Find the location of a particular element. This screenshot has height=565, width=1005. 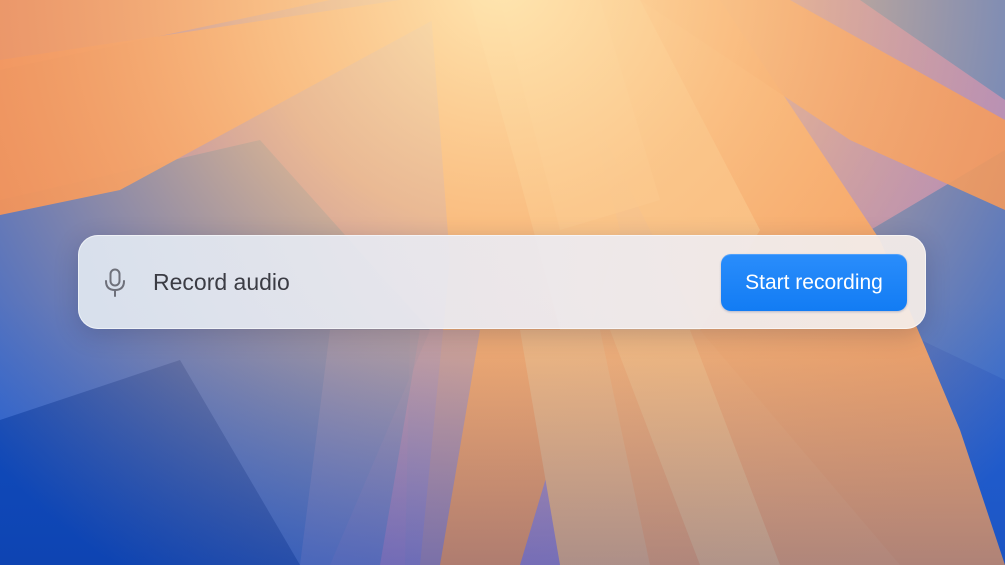

microphone-icon is located at coordinates (115, 282).